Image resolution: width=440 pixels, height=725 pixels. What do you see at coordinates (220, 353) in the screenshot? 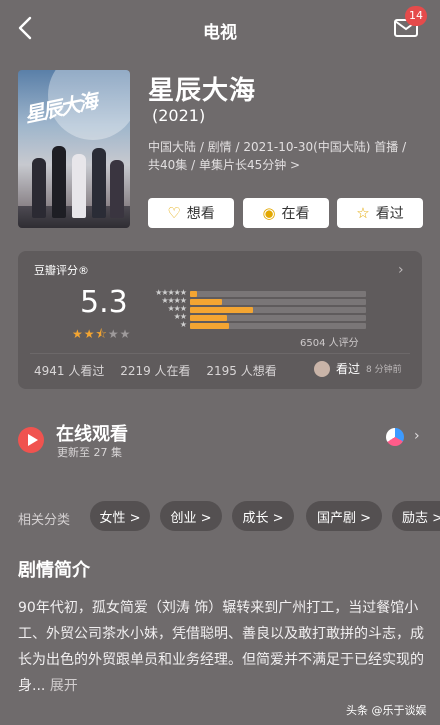
I see `divider` at bounding box center [220, 353].